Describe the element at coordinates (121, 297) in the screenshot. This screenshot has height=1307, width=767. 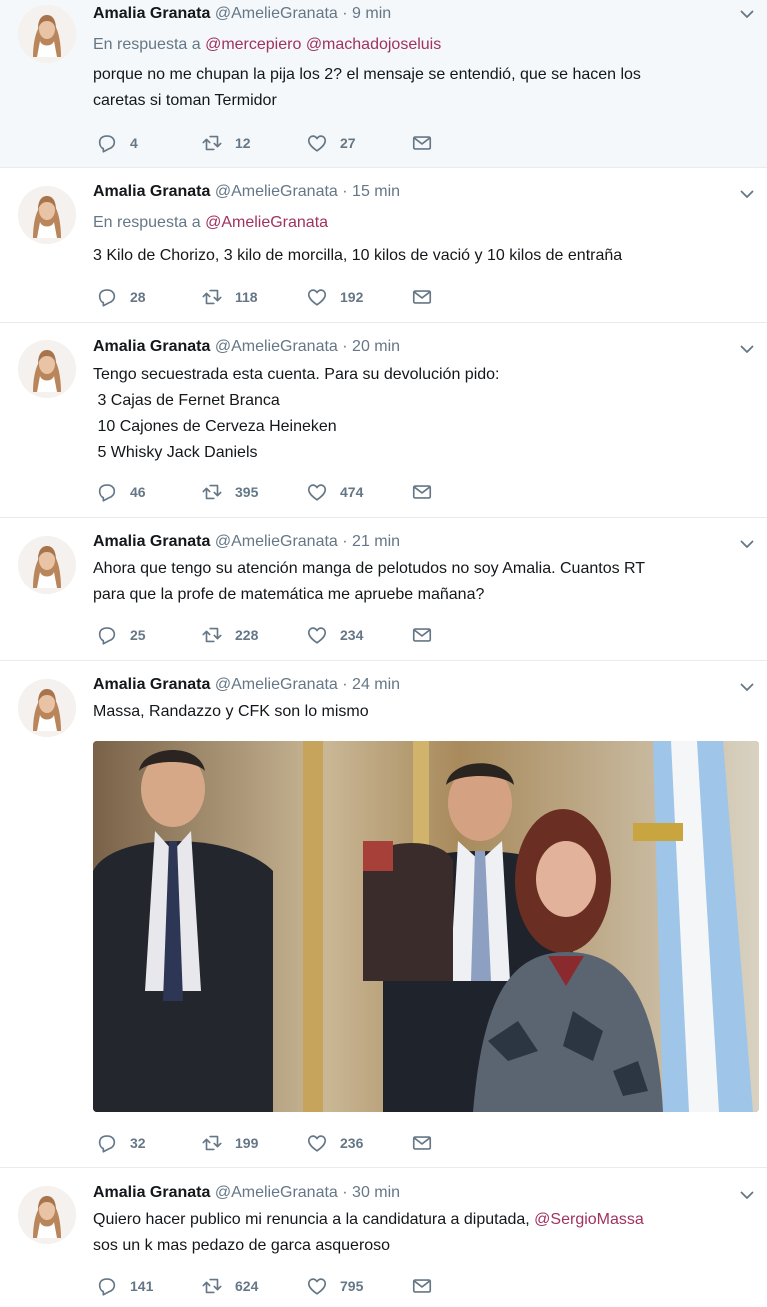
I see `reply-button: 28` at that location.